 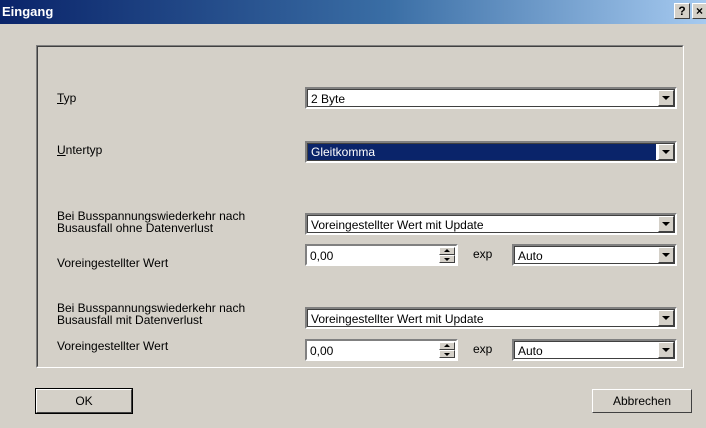 I want to click on section2-mode-value: Voreingestellter Wert mit Update, so click(x=397, y=319).